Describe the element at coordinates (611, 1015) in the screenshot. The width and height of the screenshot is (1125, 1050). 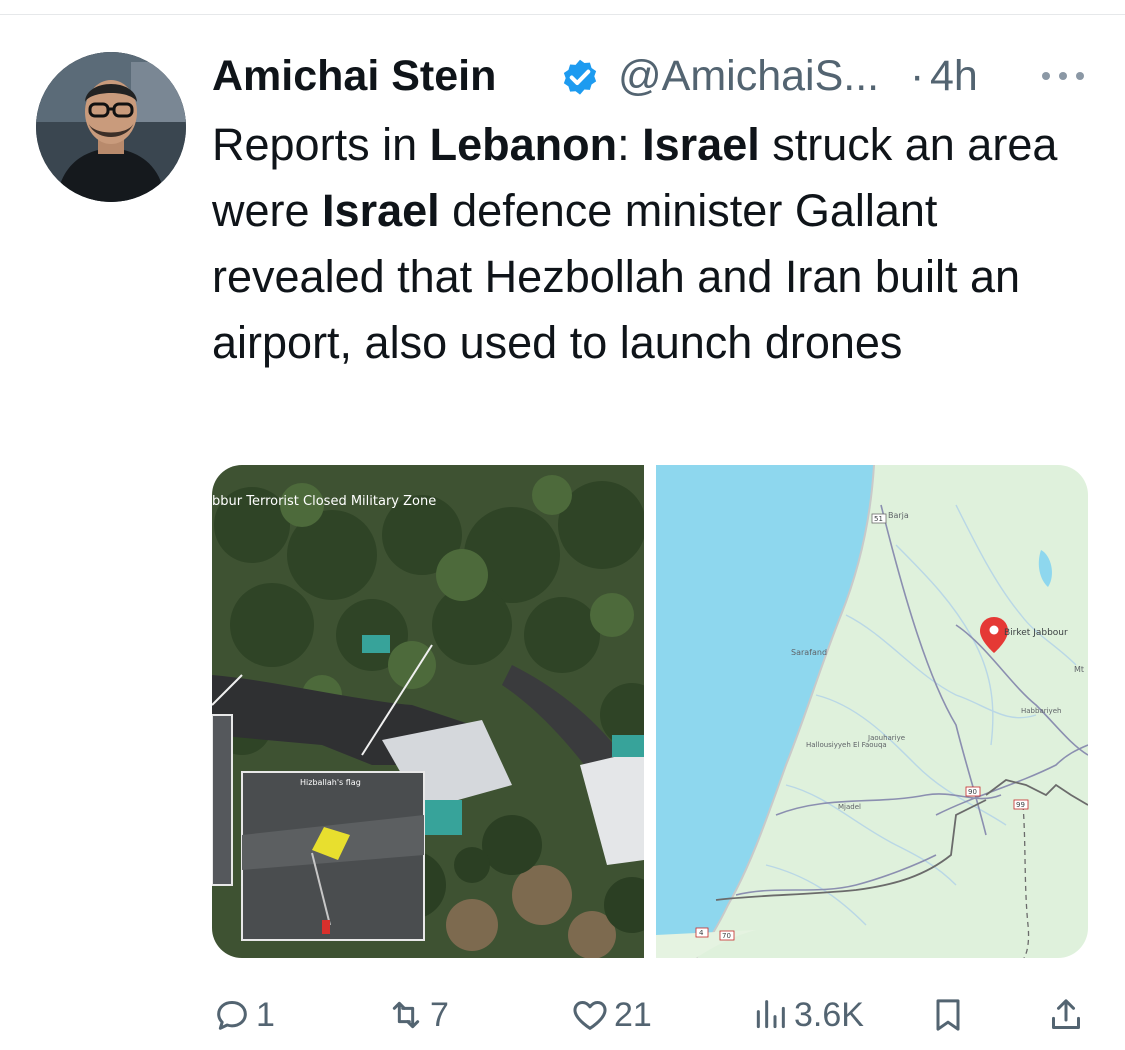
I see `like-button: 21` at that location.